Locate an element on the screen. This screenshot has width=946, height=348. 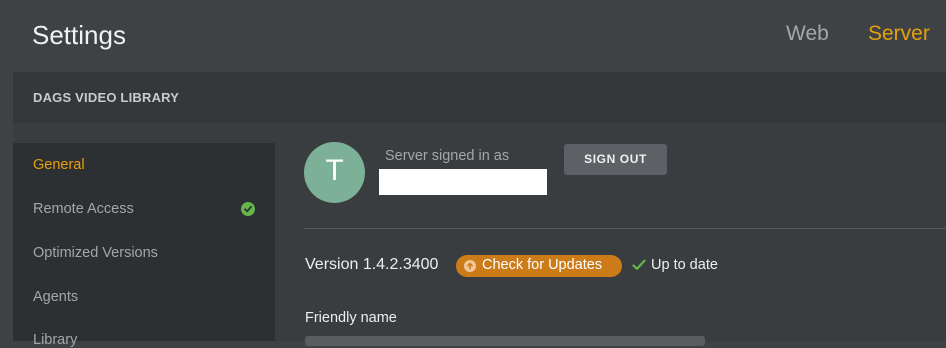
arrow-up-circle-icon is located at coordinates (470, 266).